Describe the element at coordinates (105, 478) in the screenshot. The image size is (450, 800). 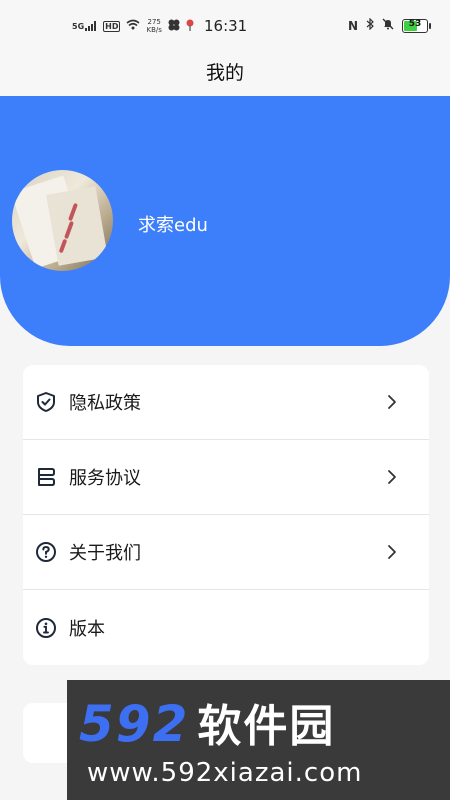
I see `menu-label: 服务协议` at that location.